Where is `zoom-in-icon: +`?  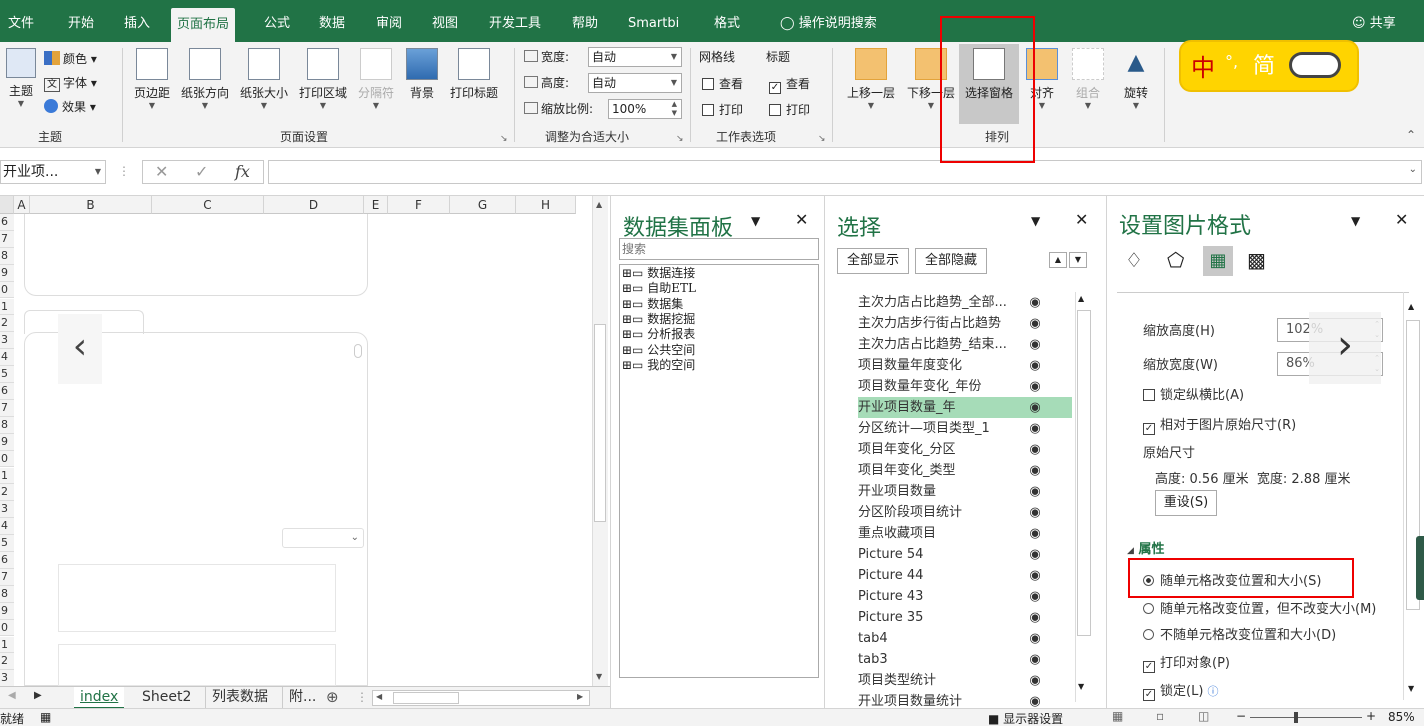 zoom-in-icon: + is located at coordinates (1371, 716).